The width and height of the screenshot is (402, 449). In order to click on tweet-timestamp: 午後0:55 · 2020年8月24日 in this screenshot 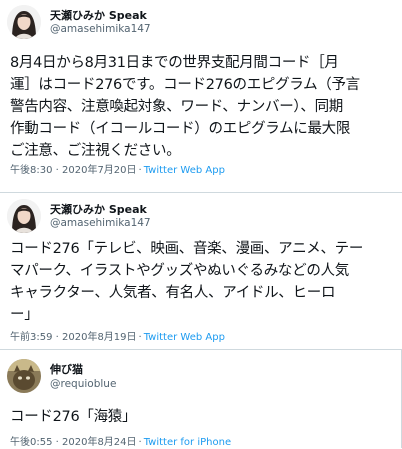, I will do `click(73, 442)`.